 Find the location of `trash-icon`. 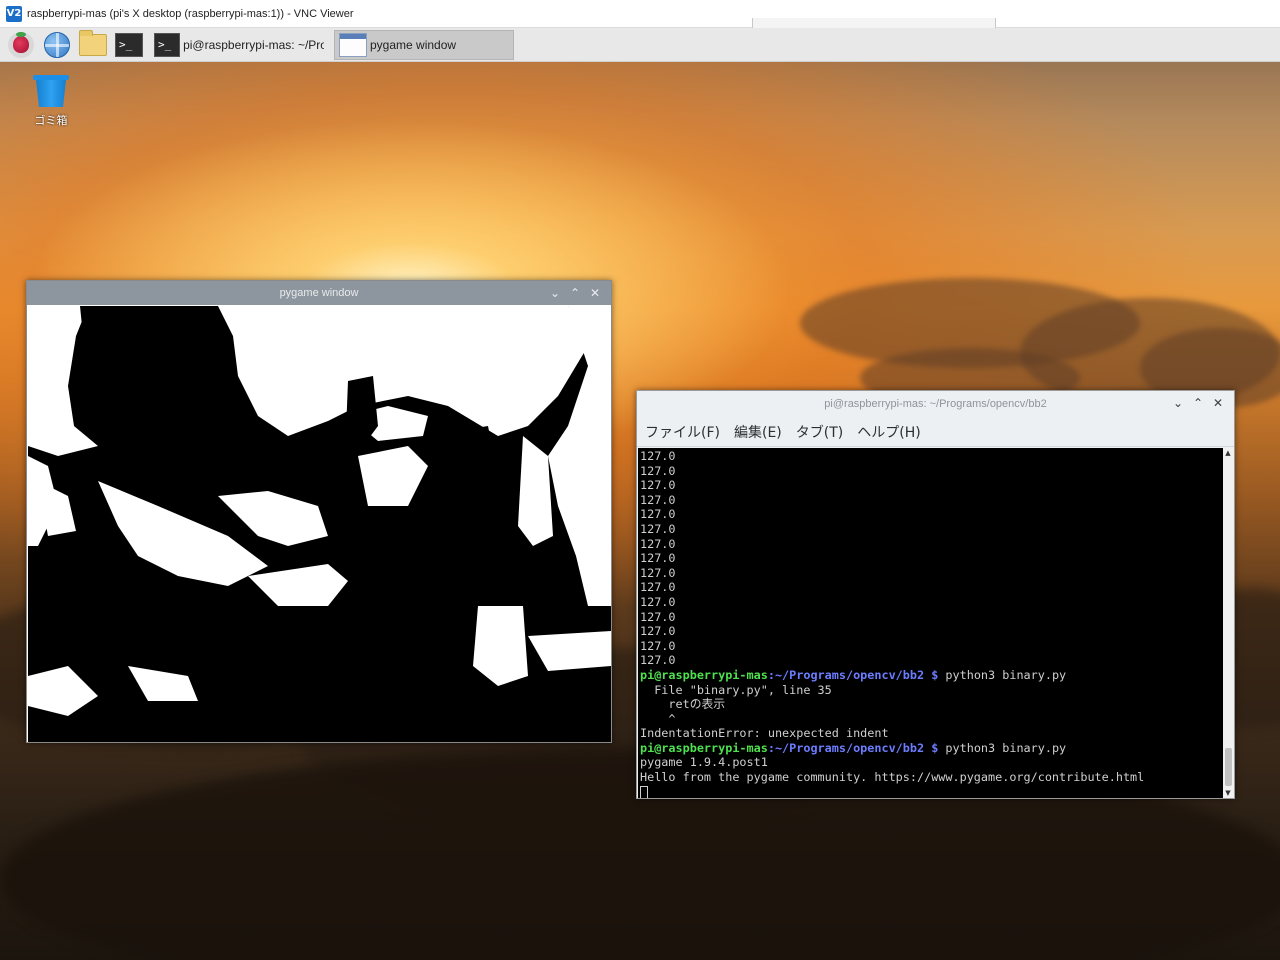

trash-icon is located at coordinates (51, 90).